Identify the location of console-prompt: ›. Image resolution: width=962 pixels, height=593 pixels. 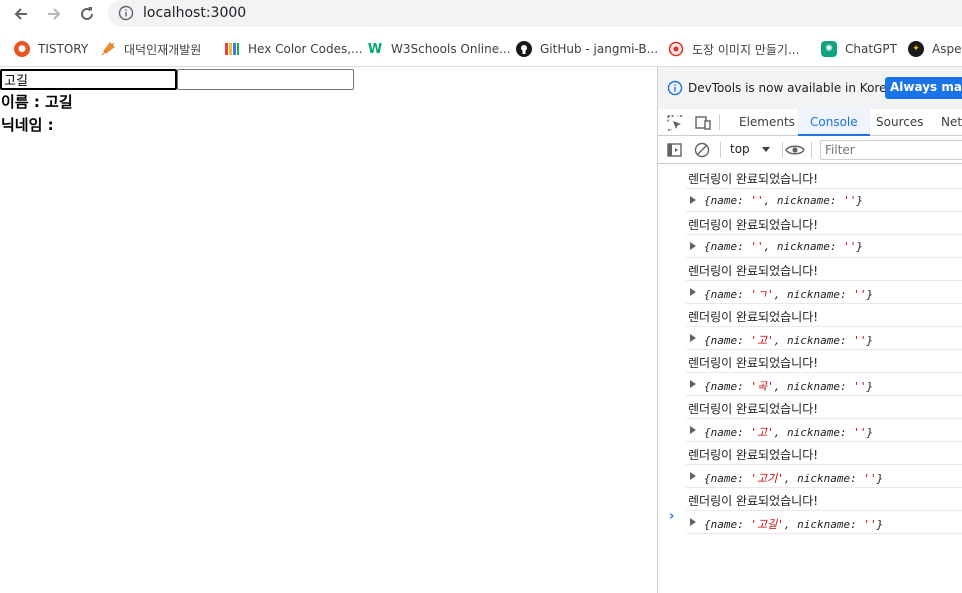
(671, 516).